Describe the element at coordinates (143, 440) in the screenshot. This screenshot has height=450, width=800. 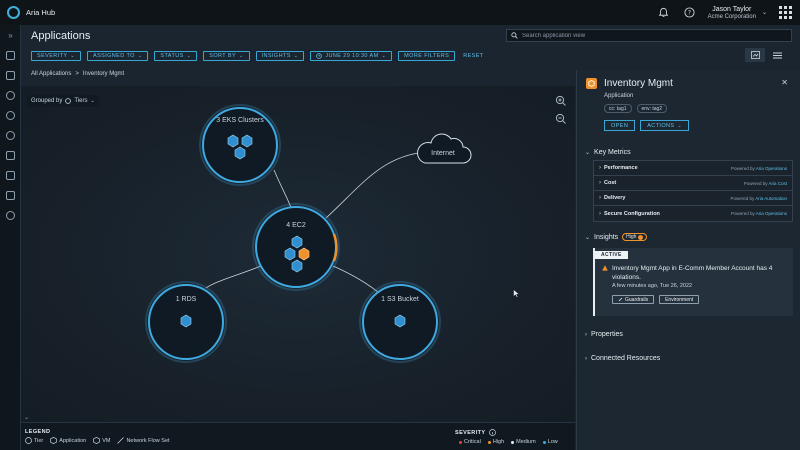
I see `legend-item: Network Flow Set` at that location.